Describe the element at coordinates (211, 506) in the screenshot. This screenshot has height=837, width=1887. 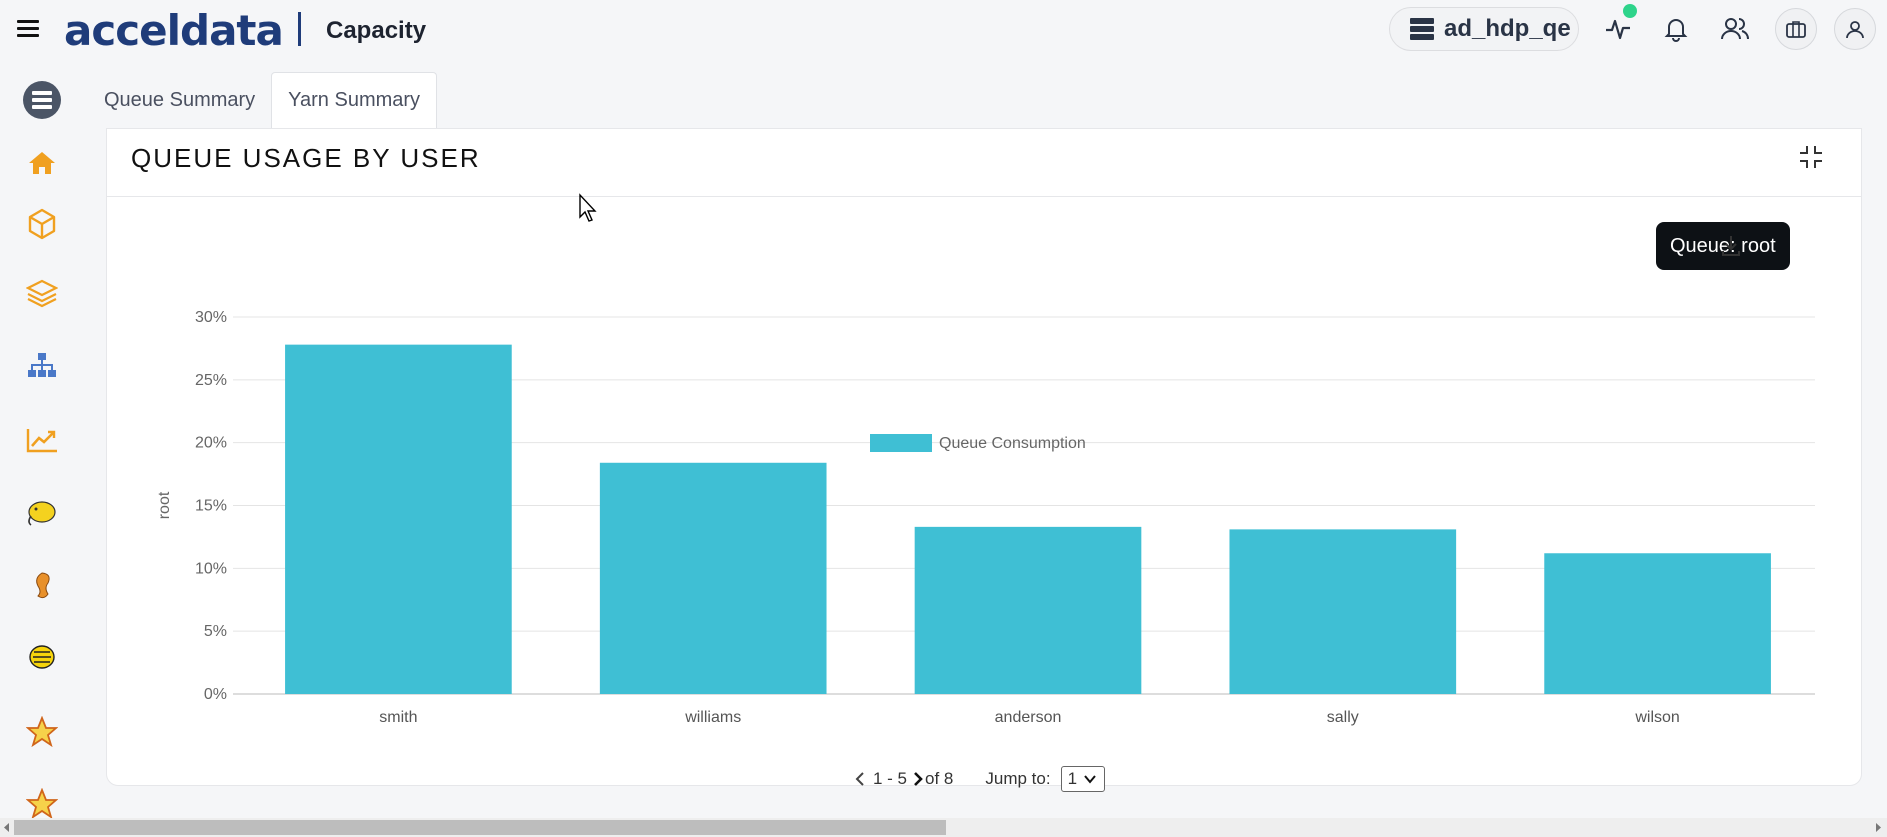
I see `y-tick-label: 15%` at that location.